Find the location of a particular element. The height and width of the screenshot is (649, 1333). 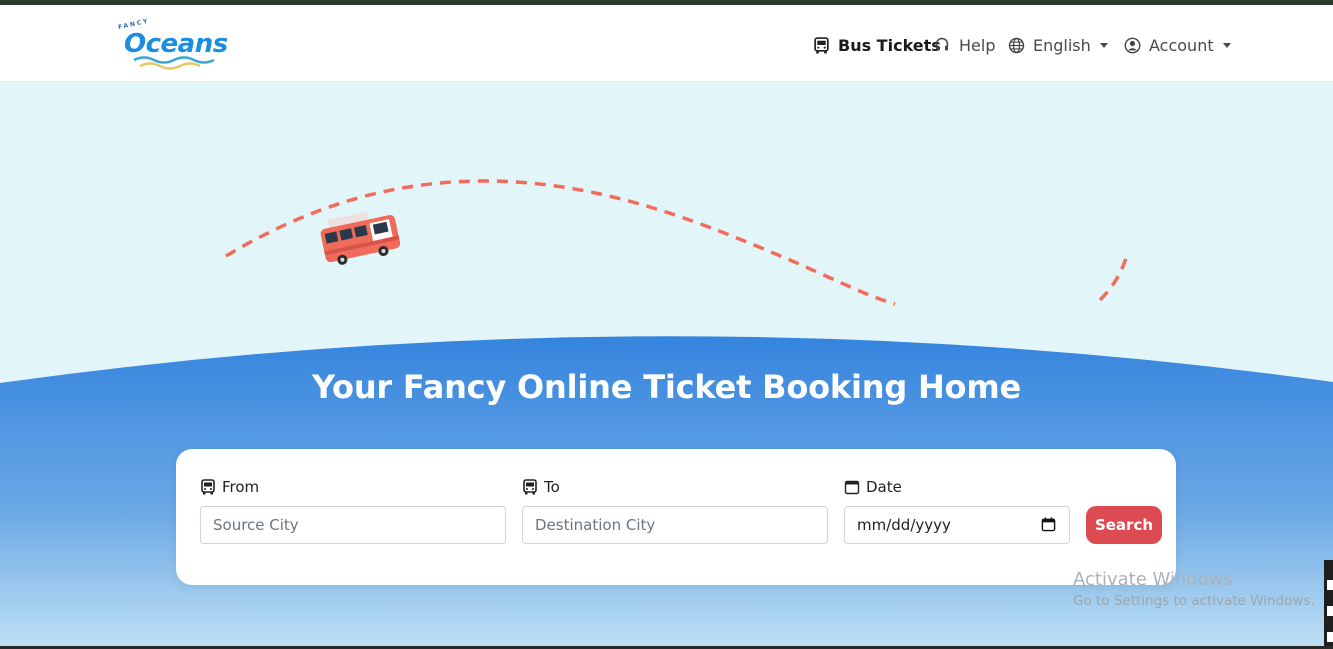

nav-bus-tickets-label: Bus Tickets is located at coordinates (889, 45).